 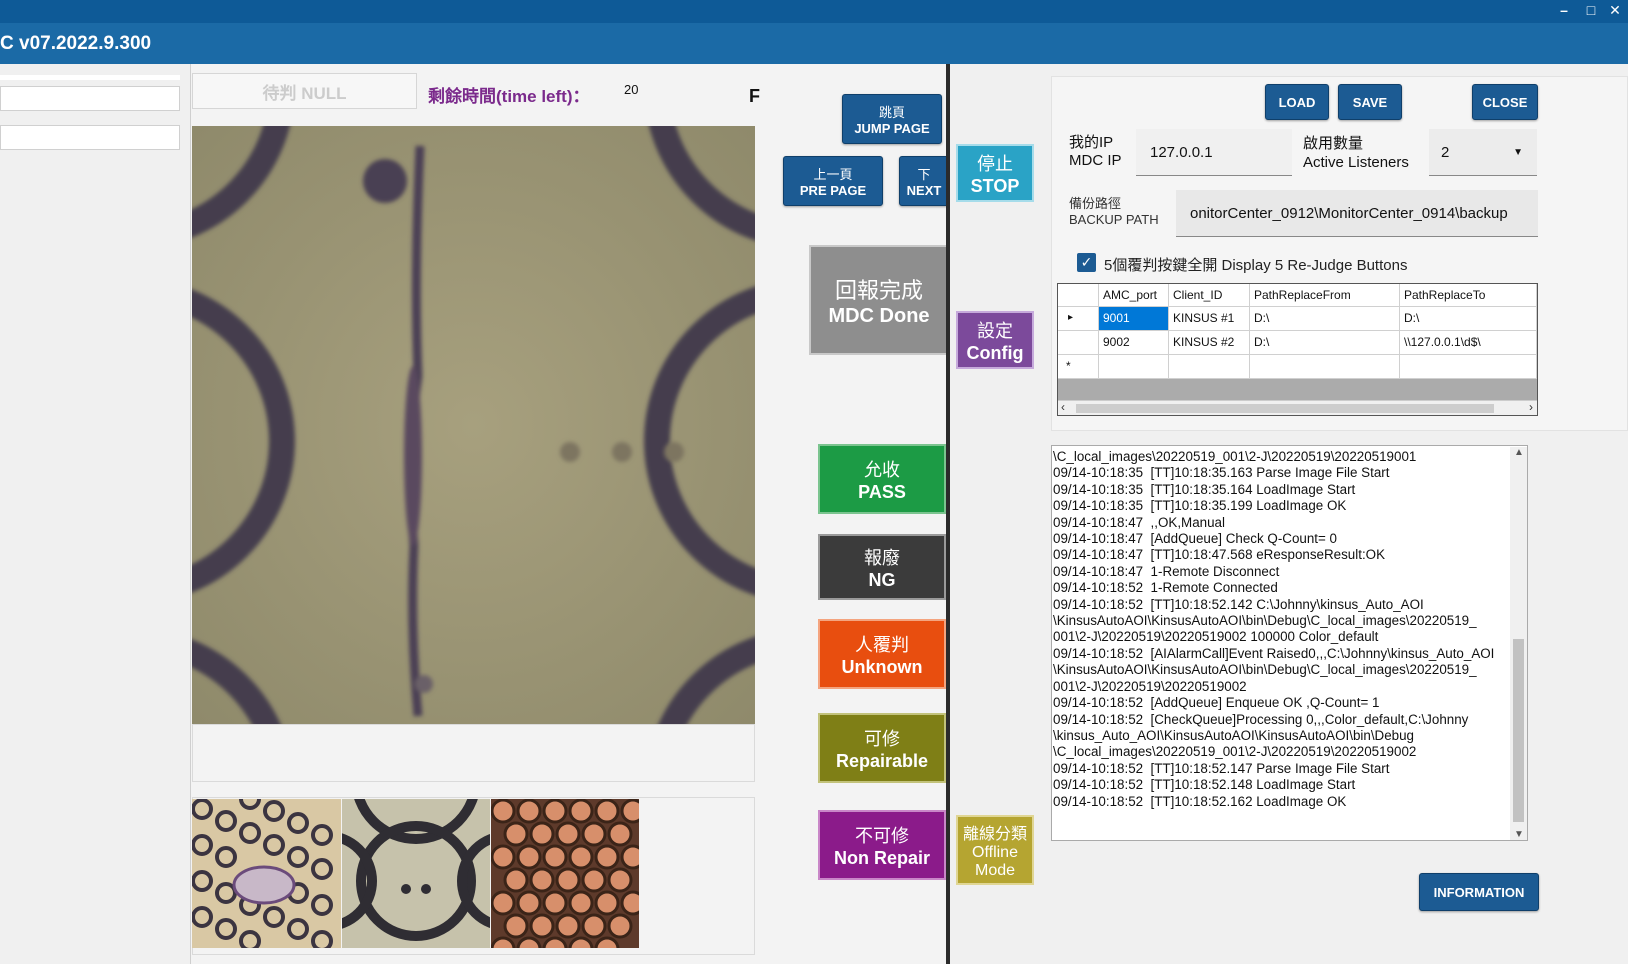 I want to click on thumbnail-2-graphic, so click(x=416, y=873).